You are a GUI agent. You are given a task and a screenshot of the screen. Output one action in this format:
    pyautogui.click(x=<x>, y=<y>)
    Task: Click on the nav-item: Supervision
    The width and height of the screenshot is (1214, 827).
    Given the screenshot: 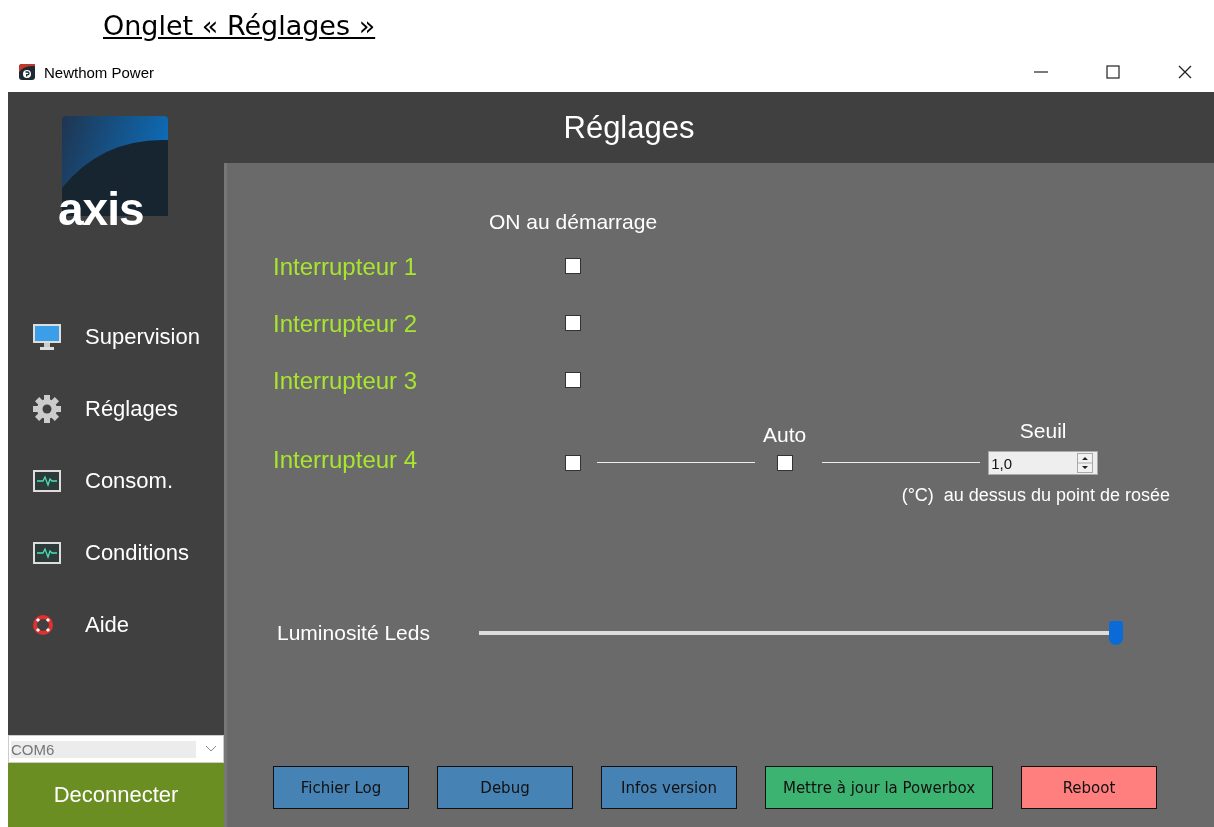 What is the action you would take?
    pyautogui.click(x=104, y=337)
    